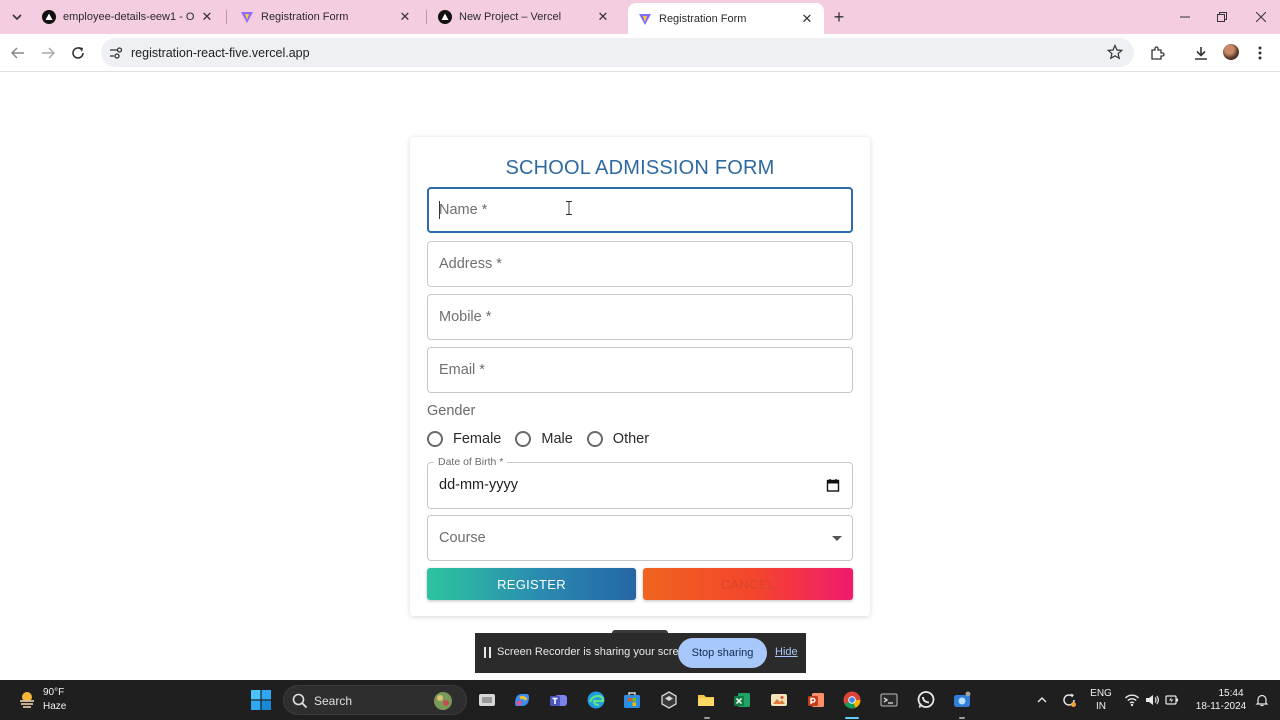 The width and height of the screenshot is (1280, 720). What do you see at coordinates (375, 700) in the screenshot?
I see `taskbar-search: Search` at bounding box center [375, 700].